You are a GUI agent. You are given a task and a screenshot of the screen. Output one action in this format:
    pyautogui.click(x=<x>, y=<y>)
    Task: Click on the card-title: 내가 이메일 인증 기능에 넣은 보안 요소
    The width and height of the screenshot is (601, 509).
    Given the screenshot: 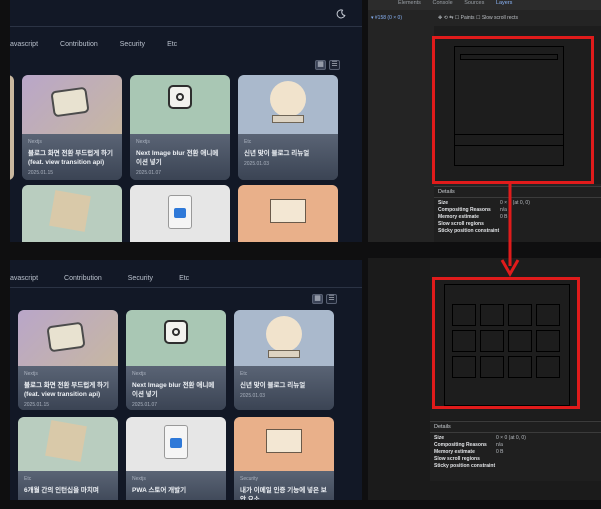 What is the action you would take?
    pyautogui.click(x=283, y=493)
    